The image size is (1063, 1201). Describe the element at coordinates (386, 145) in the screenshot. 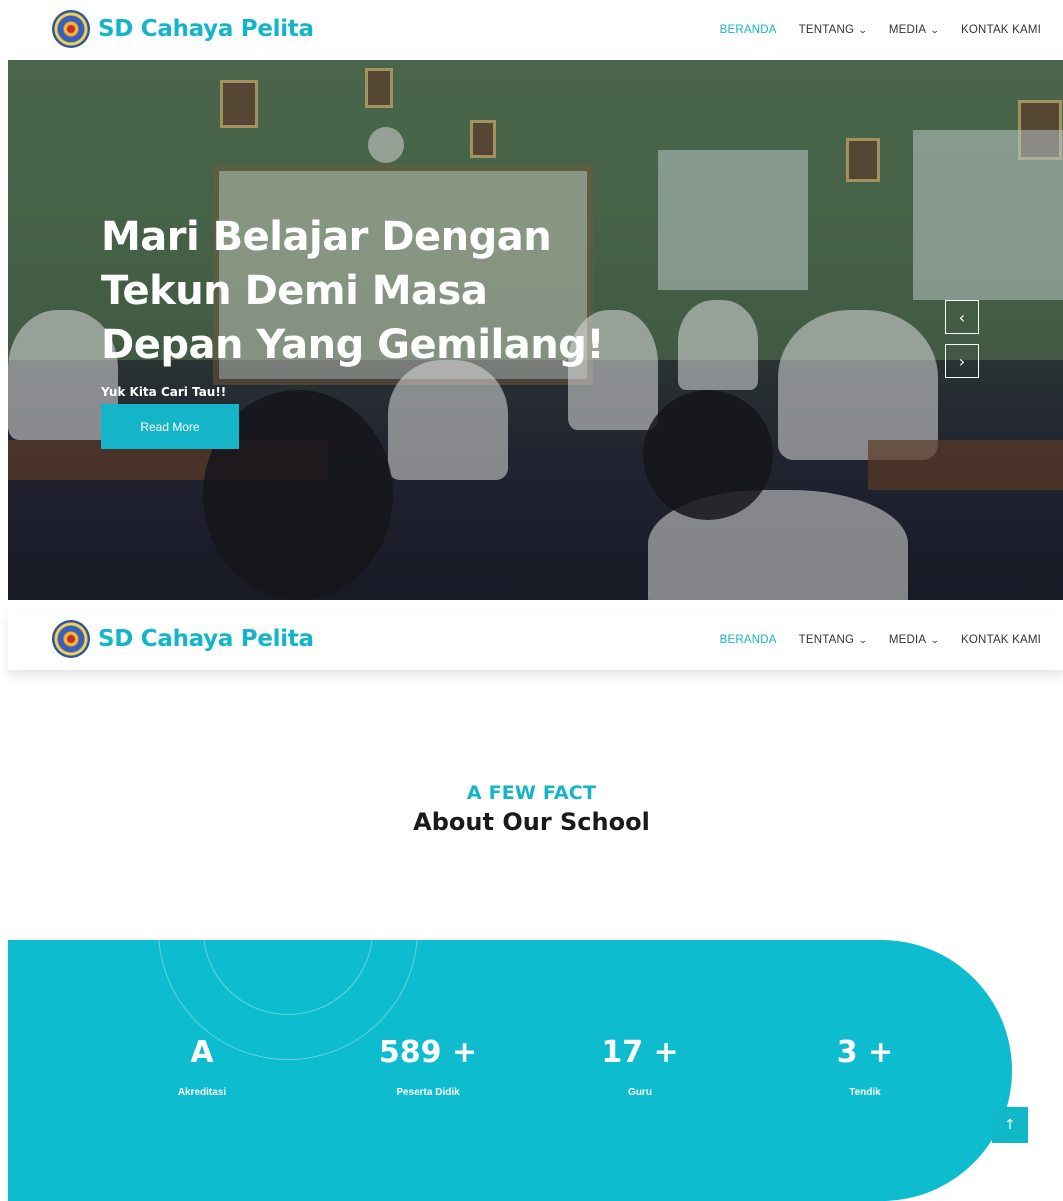

I see `hero-bg-clock` at that location.